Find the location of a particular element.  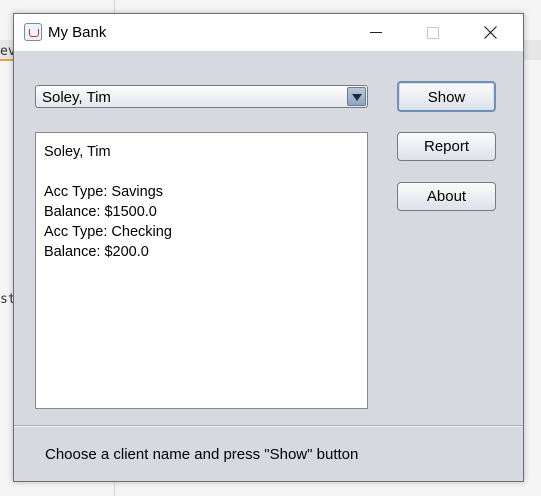

maximize-button is located at coordinates (433, 32).